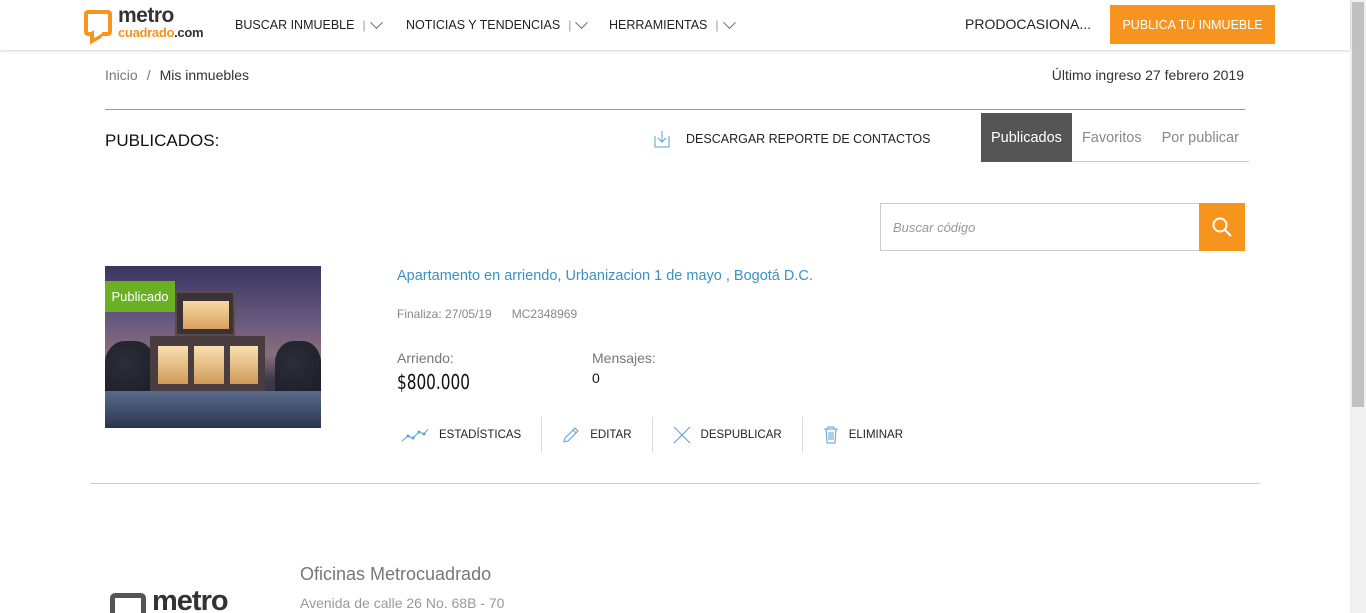  Describe the element at coordinates (658, 25) in the screenshot. I see `nav-label: HERRAMIENTAS` at that location.